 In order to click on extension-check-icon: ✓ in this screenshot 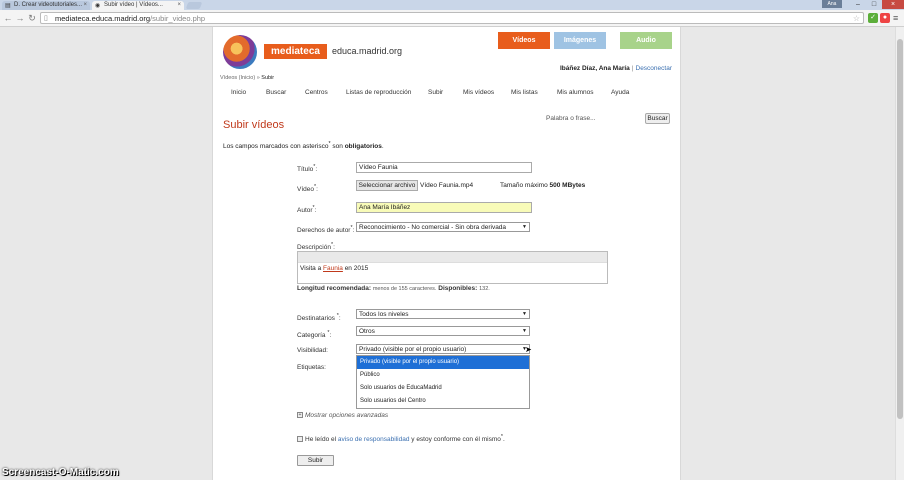, I will do `click(873, 18)`.